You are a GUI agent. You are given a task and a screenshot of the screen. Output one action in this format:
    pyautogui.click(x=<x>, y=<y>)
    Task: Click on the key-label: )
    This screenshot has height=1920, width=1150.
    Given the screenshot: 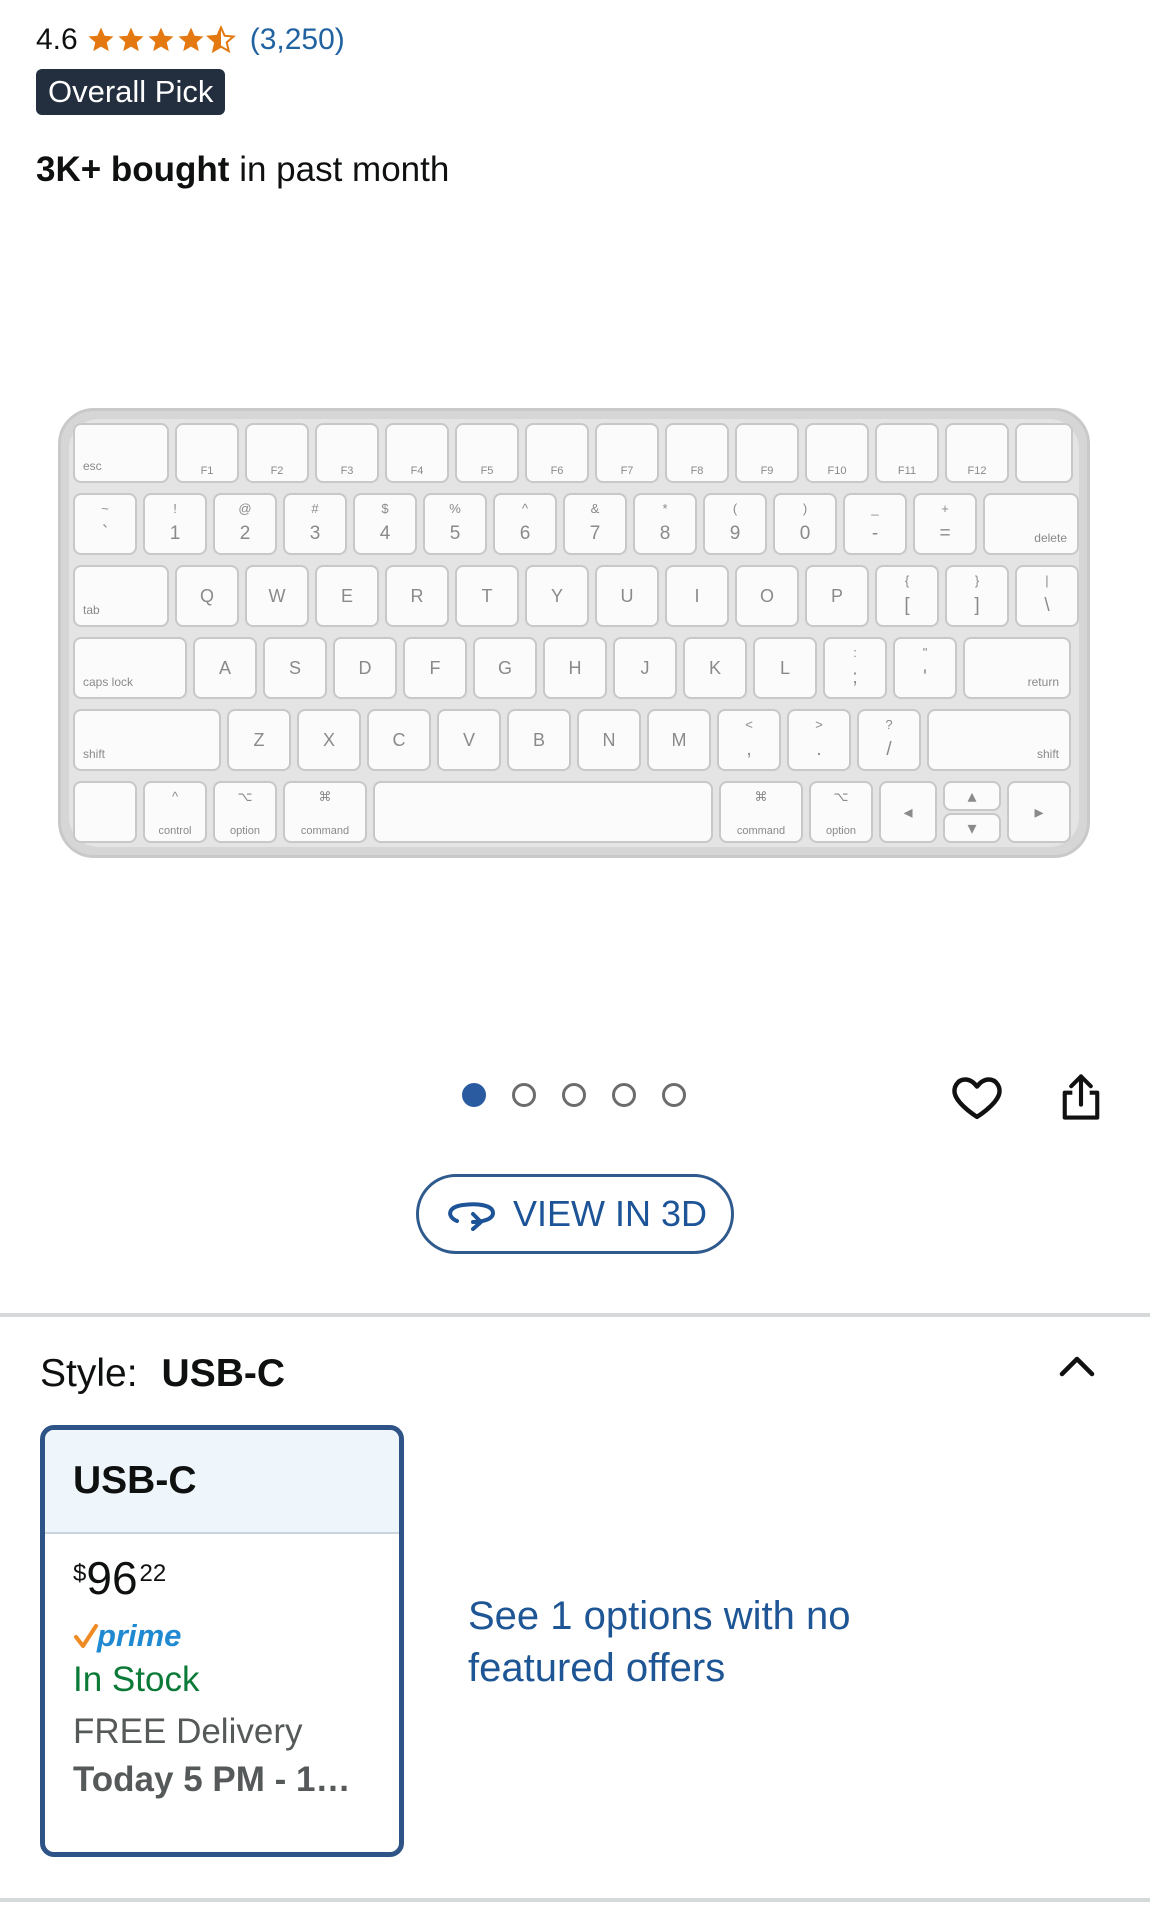 What is the action you would take?
    pyautogui.click(x=805, y=508)
    